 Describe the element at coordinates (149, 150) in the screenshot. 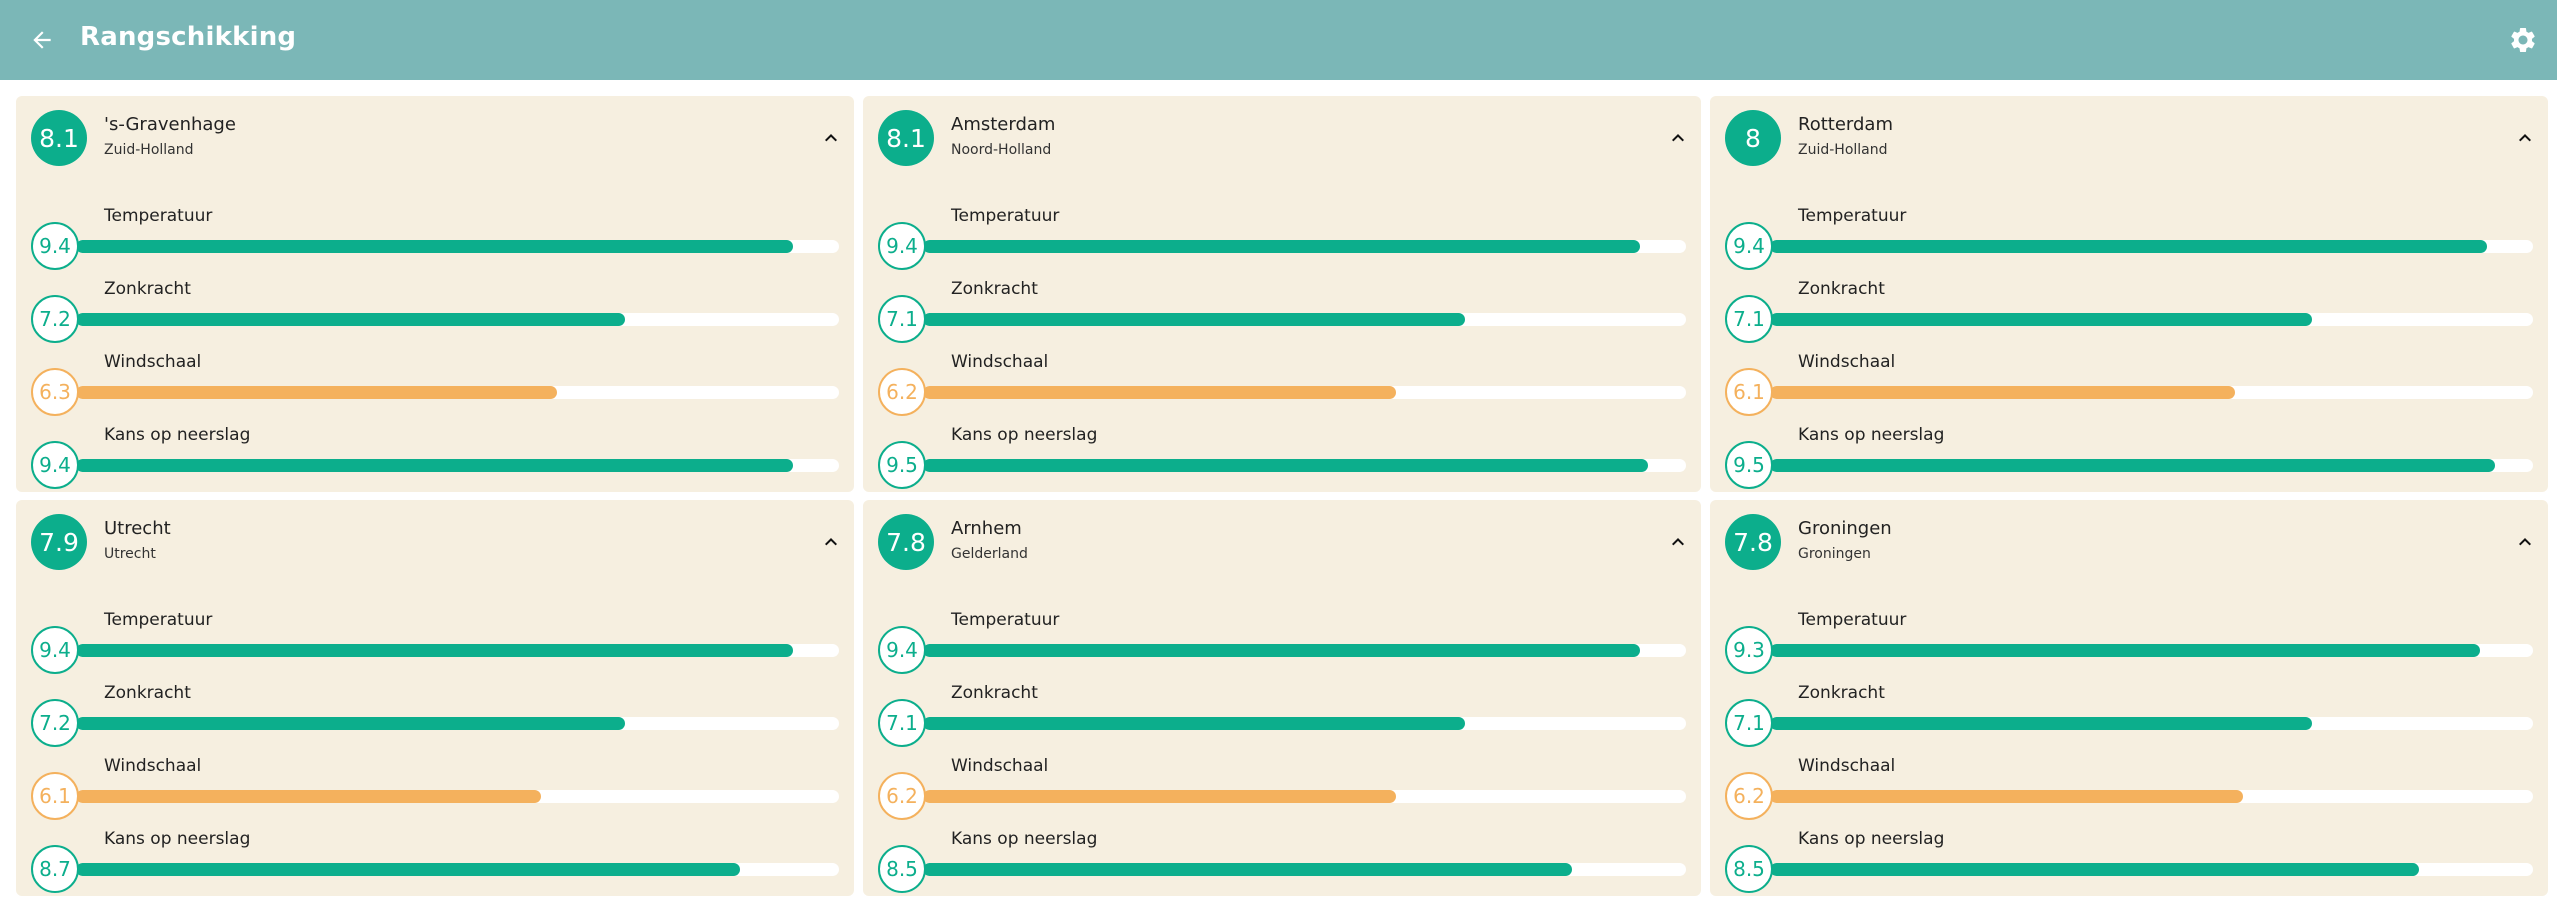

I see `province-name: Zuid-Holland` at that location.